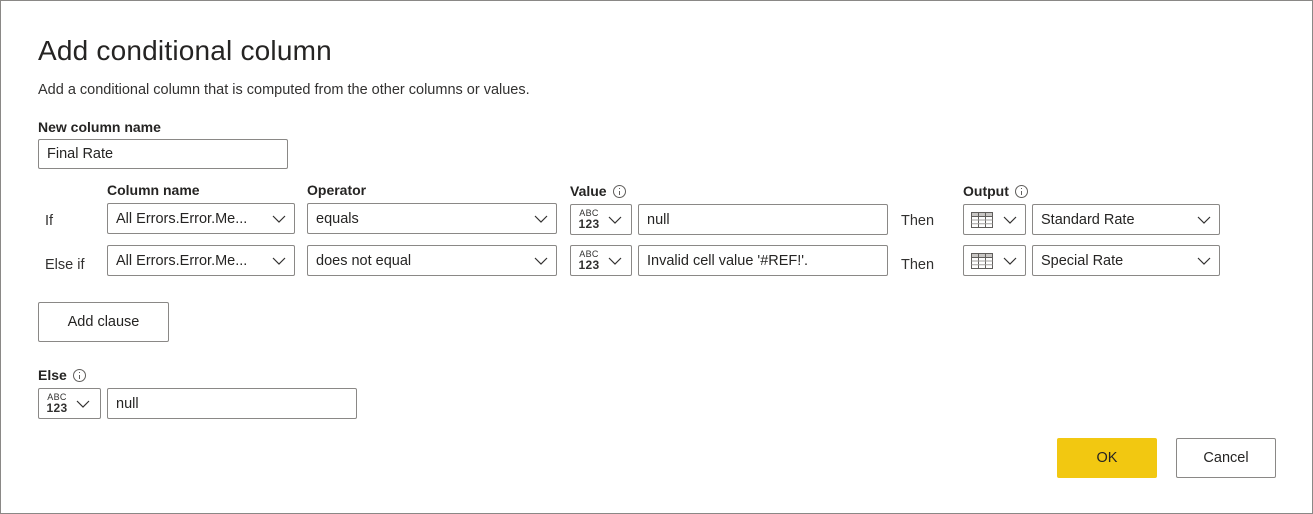  Describe the element at coordinates (163, 154) in the screenshot. I see `new-column-name-input` at that location.